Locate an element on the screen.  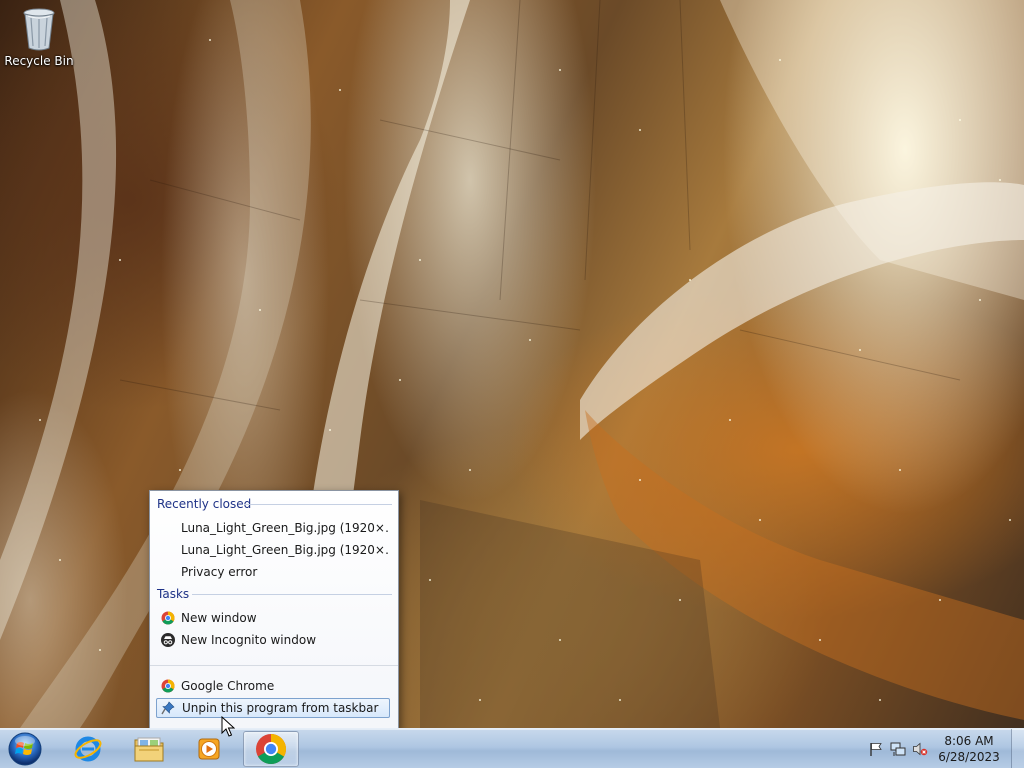
task-label: New window is located at coordinates (219, 618).